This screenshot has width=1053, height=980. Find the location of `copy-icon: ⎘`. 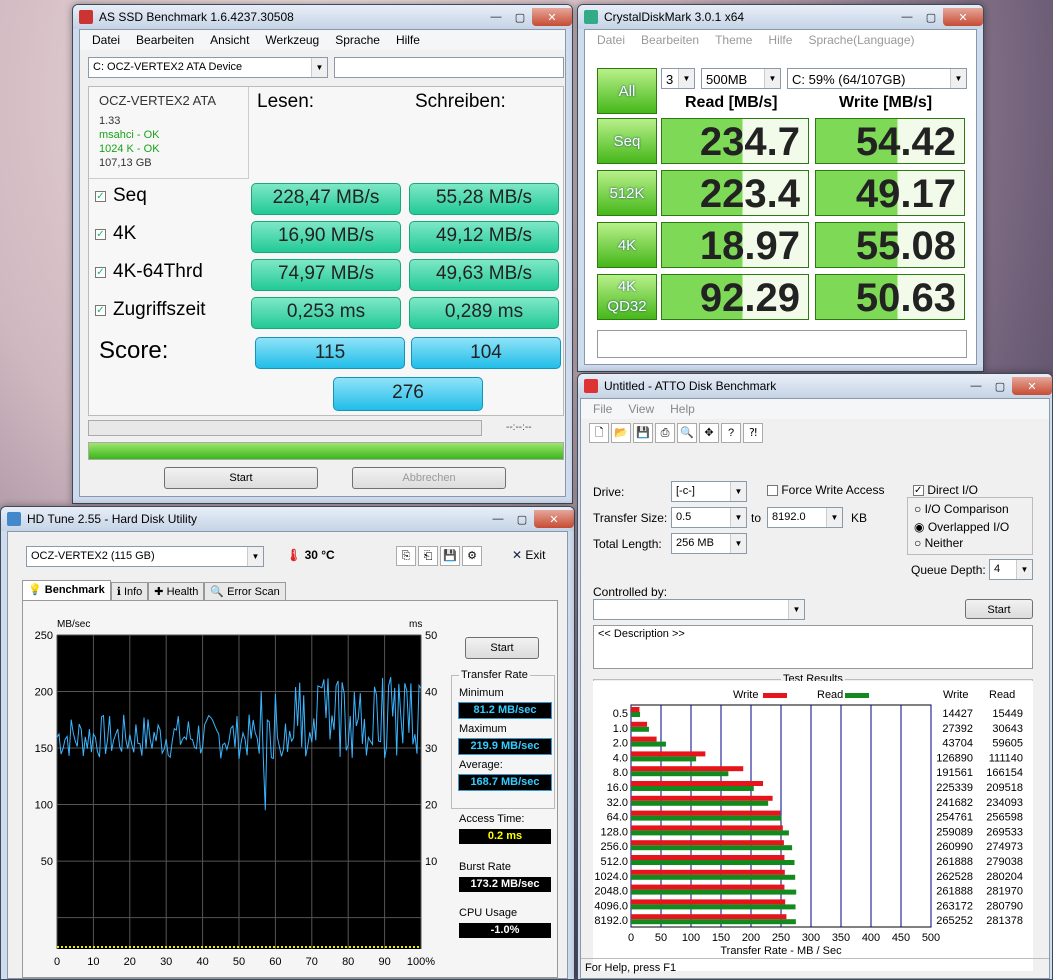

copy-icon: ⎘ is located at coordinates (406, 556).